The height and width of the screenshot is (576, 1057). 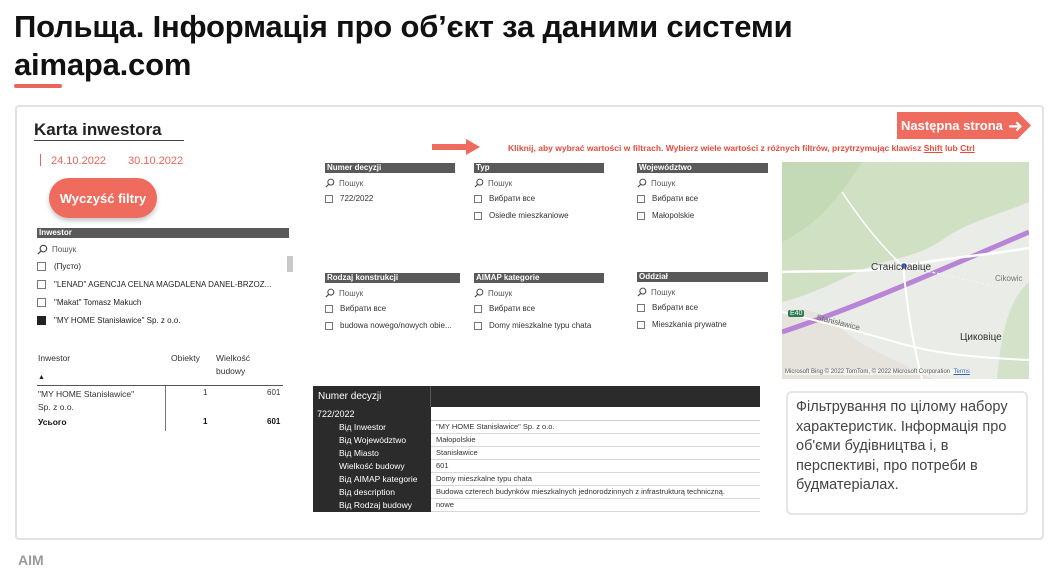 What do you see at coordinates (1015, 125) in the screenshot?
I see `arrow-right-icon: ➜` at bounding box center [1015, 125].